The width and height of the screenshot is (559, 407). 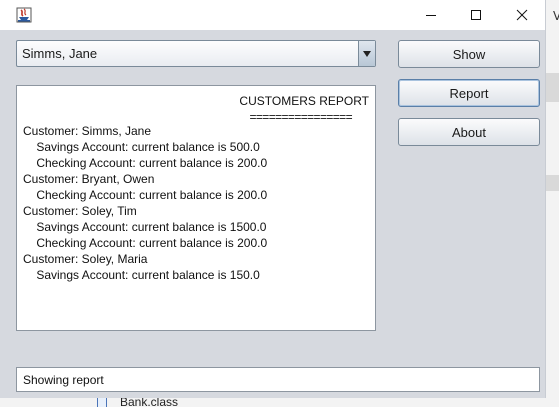 What do you see at coordinates (87, 131) in the screenshot?
I see `report-line: Customer: Simms, Jane` at bounding box center [87, 131].